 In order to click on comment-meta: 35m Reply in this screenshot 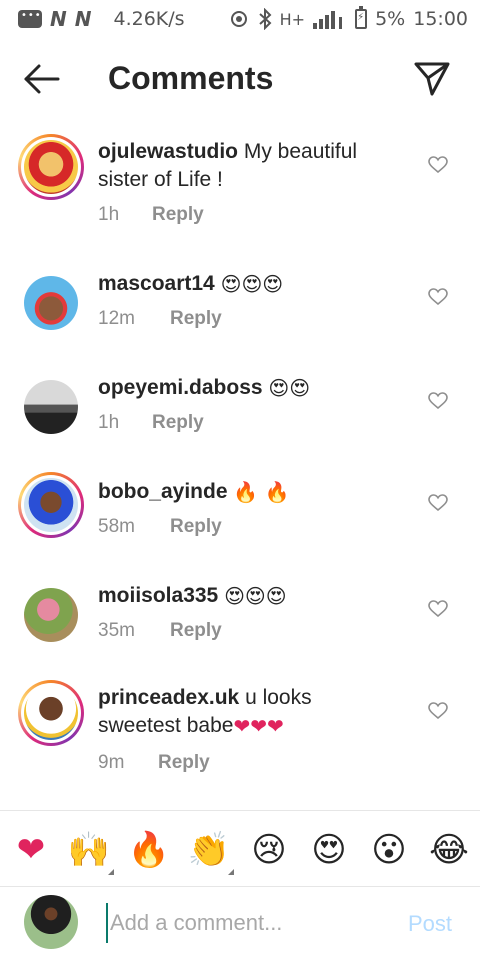, I will do `click(160, 631)`.